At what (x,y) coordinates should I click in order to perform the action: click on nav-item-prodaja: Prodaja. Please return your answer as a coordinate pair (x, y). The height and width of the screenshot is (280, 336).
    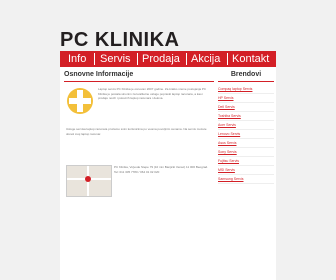
    Looking at the image, I should click on (161, 59).